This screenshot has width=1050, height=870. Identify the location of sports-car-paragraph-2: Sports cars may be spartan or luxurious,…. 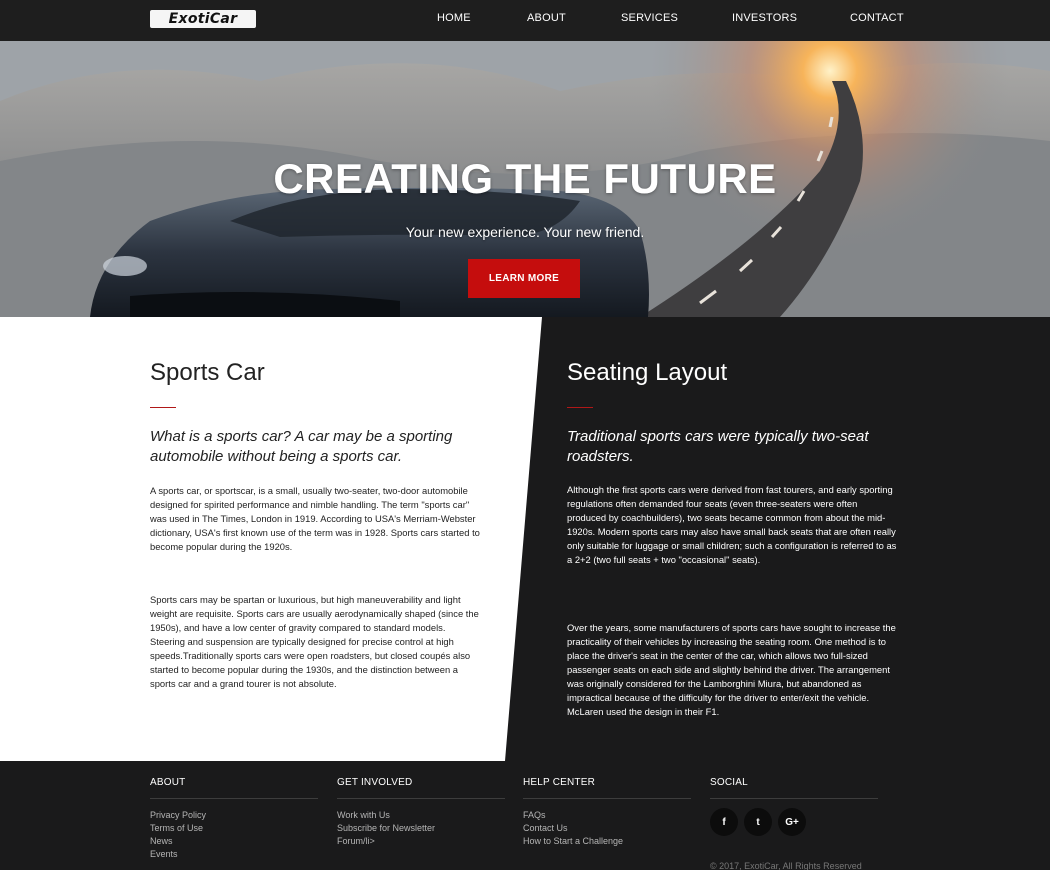
(314, 641).